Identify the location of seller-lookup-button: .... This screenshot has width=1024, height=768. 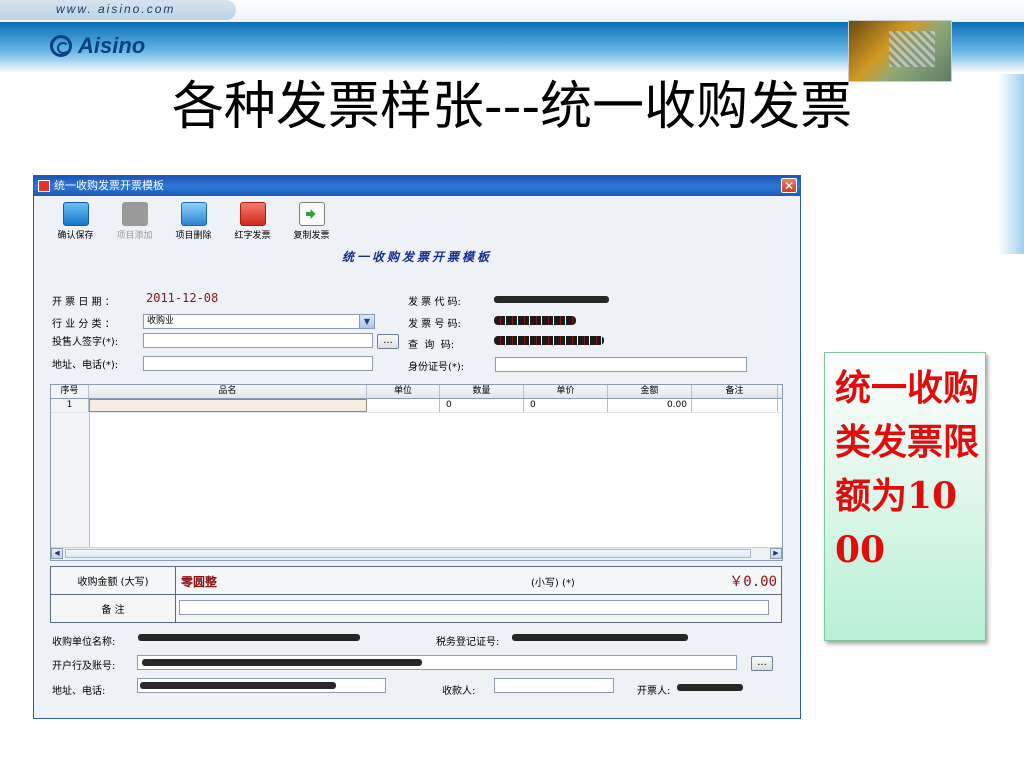
(388, 341).